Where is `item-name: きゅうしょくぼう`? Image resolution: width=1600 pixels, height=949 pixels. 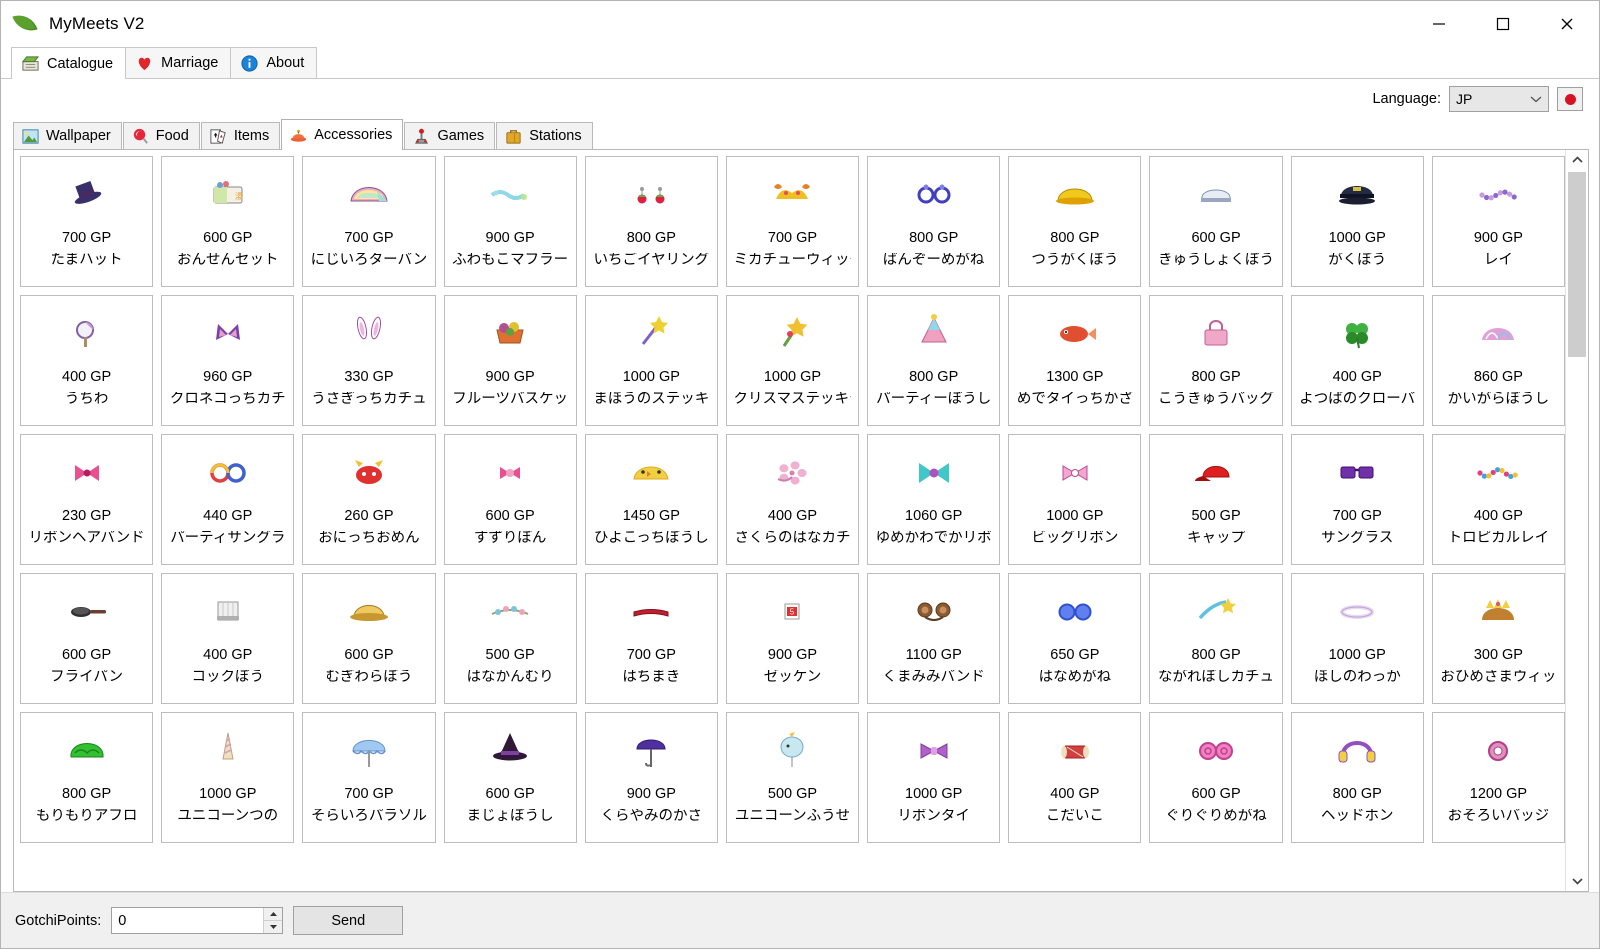
item-name: きゅうしょくぼう is located at coordinates (1216, 259).